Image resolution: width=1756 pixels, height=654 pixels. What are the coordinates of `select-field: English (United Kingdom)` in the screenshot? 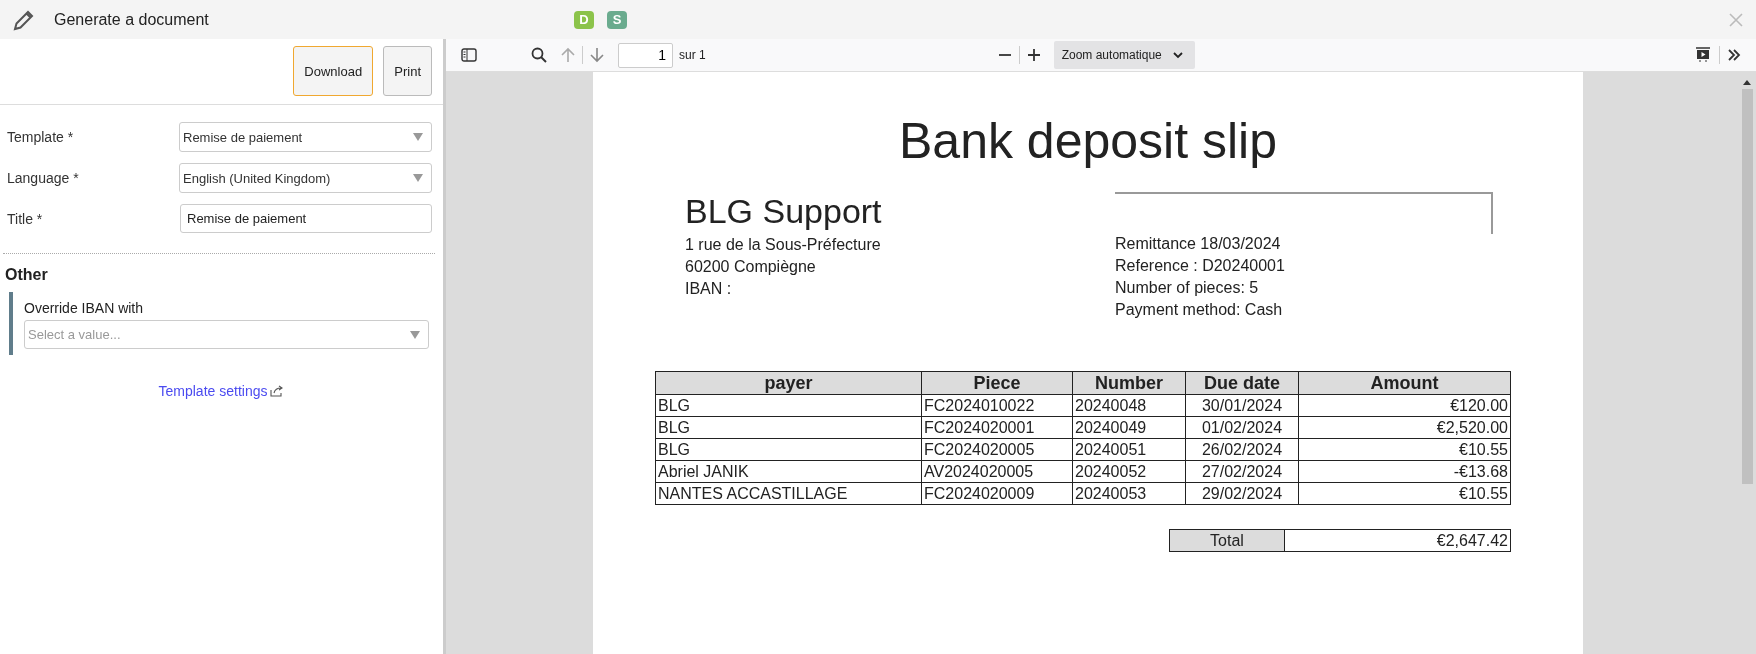 It's located at (305, 178).